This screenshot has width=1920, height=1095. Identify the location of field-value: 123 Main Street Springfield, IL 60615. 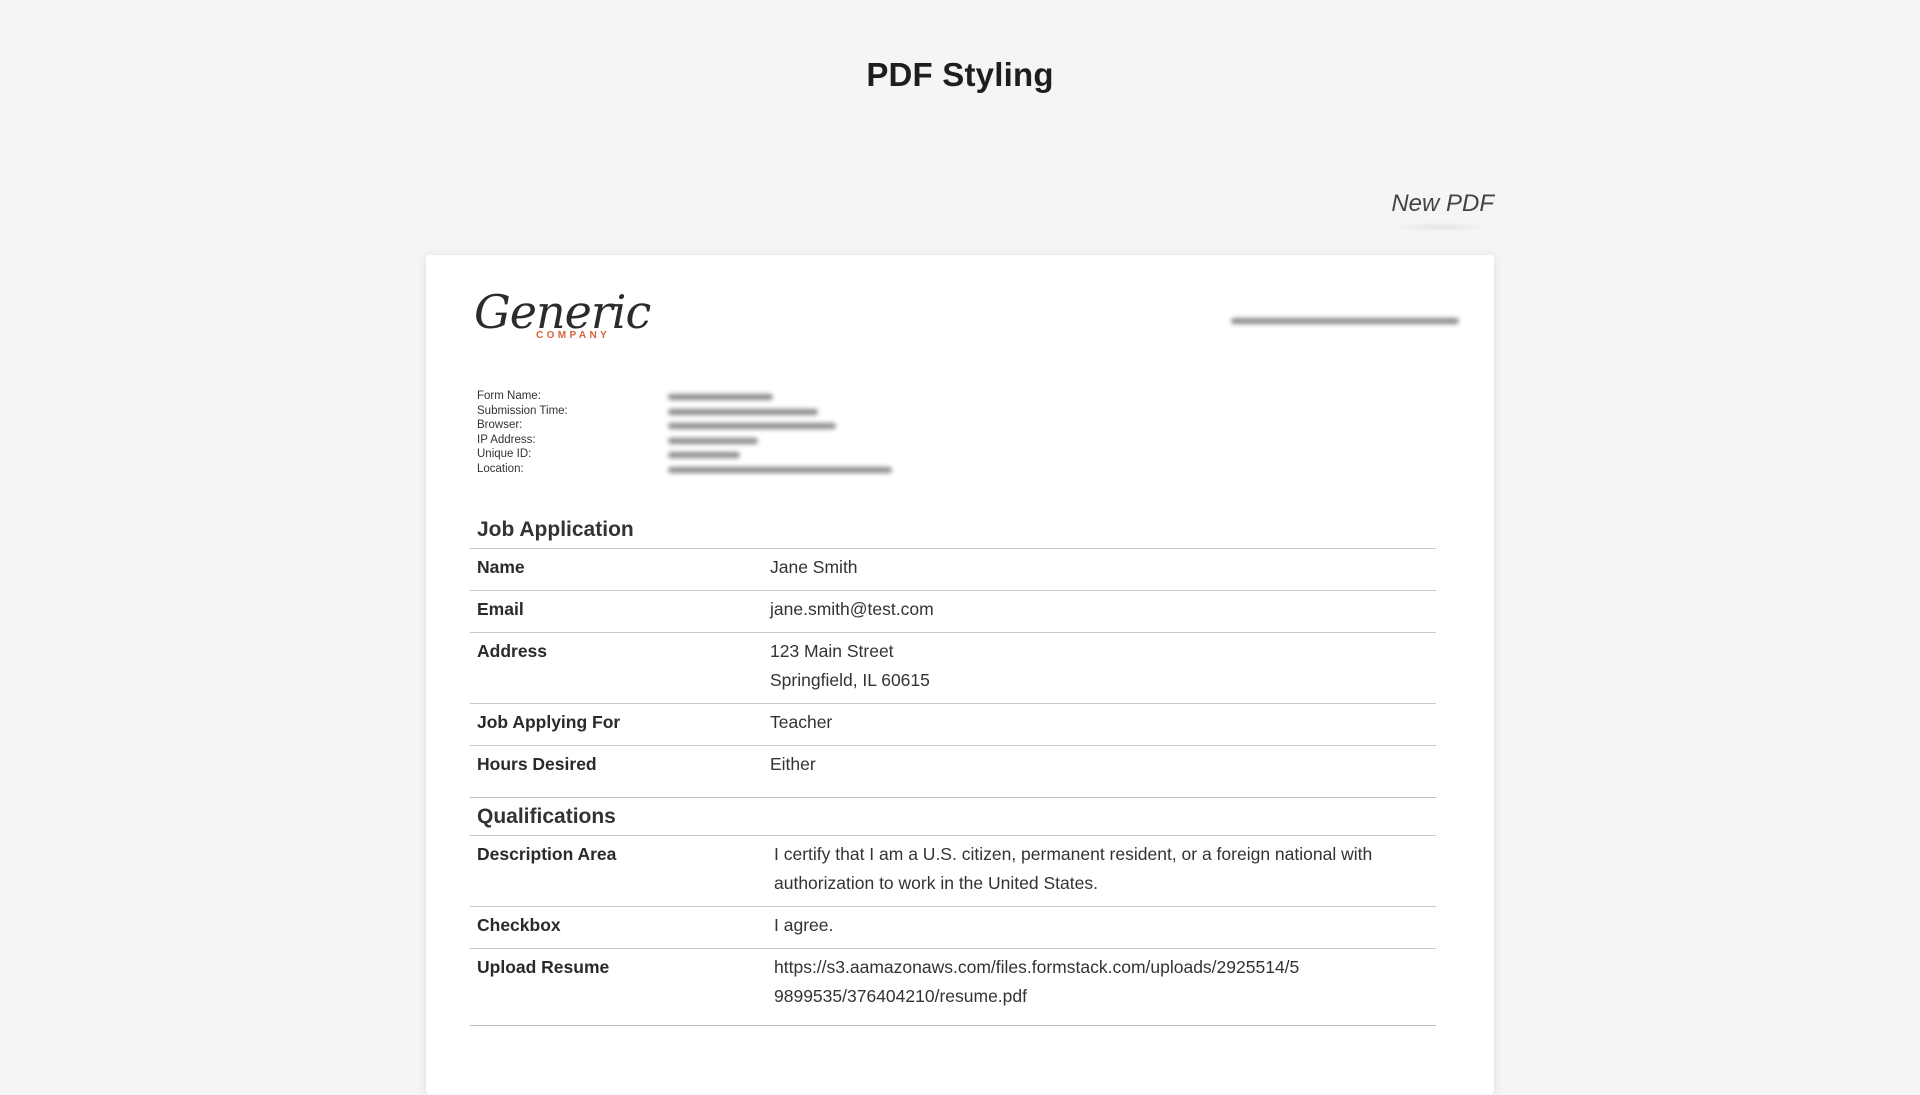
(1103, 665).